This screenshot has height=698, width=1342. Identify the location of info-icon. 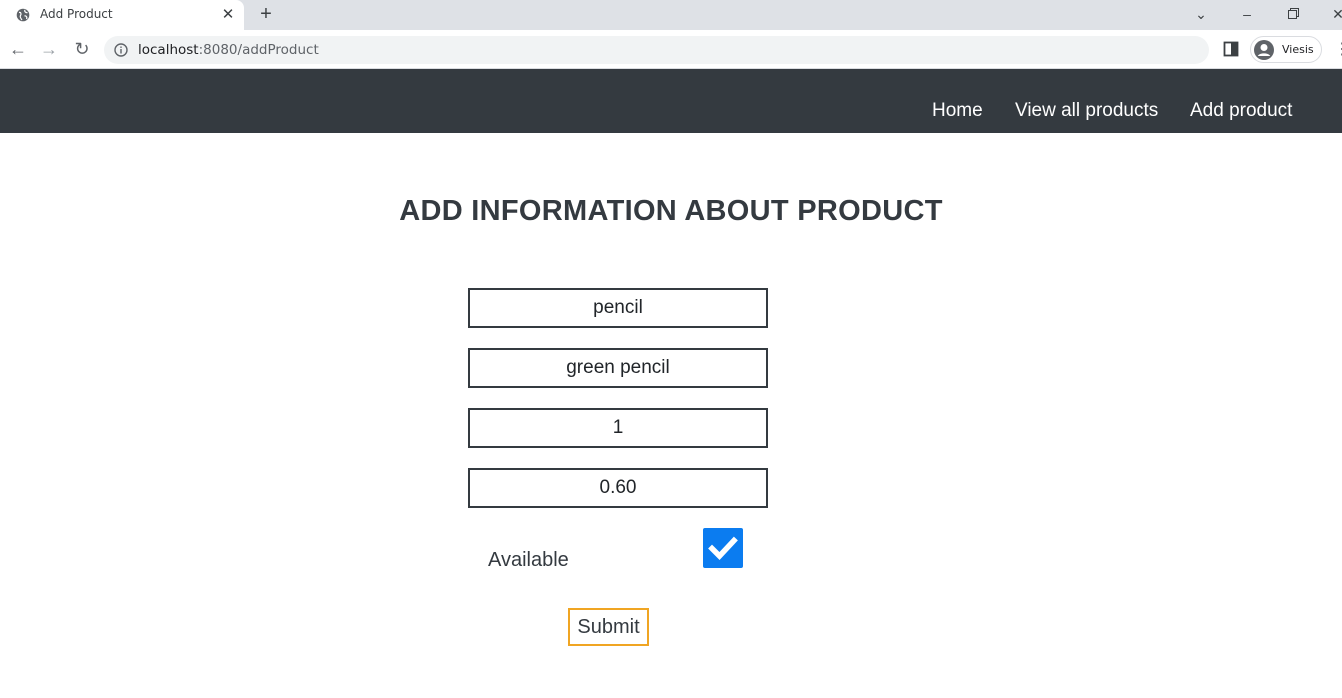
(121, 50).